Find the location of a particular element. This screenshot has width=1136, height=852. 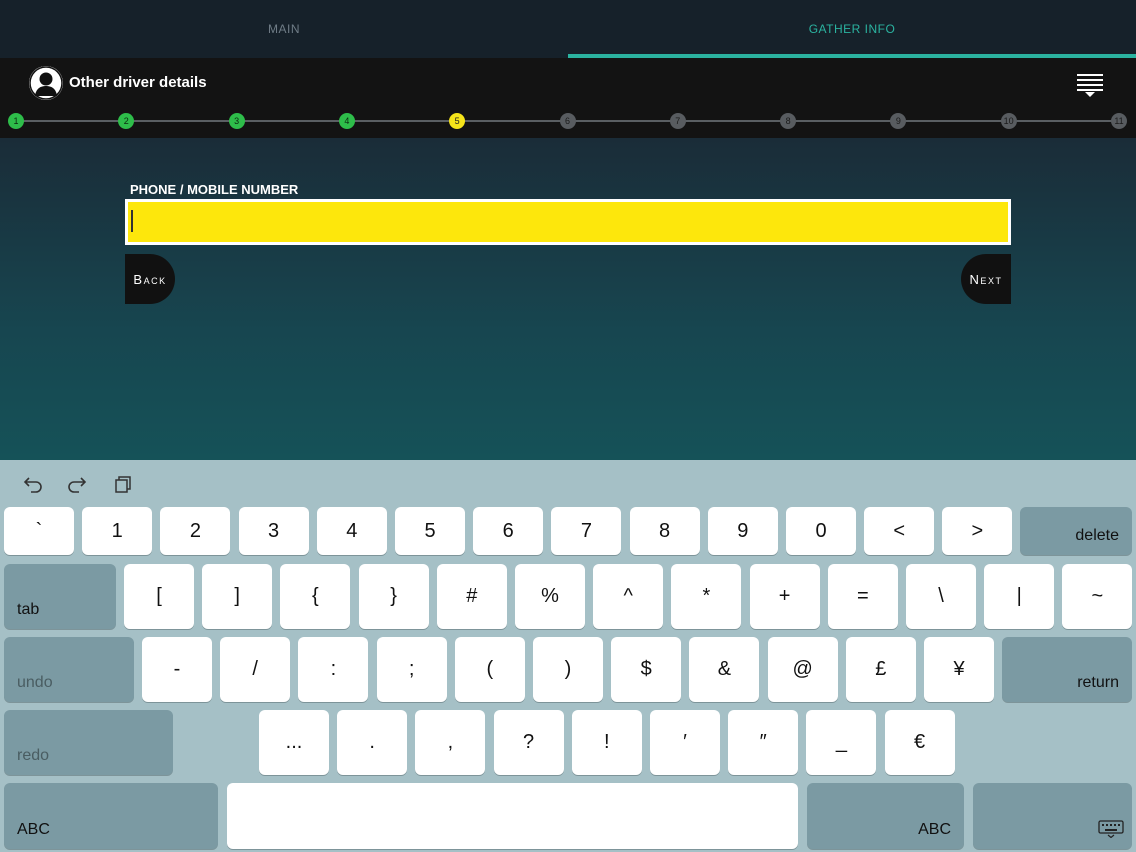

key-row2-12: ~ is located at coordinates (1097, 596).